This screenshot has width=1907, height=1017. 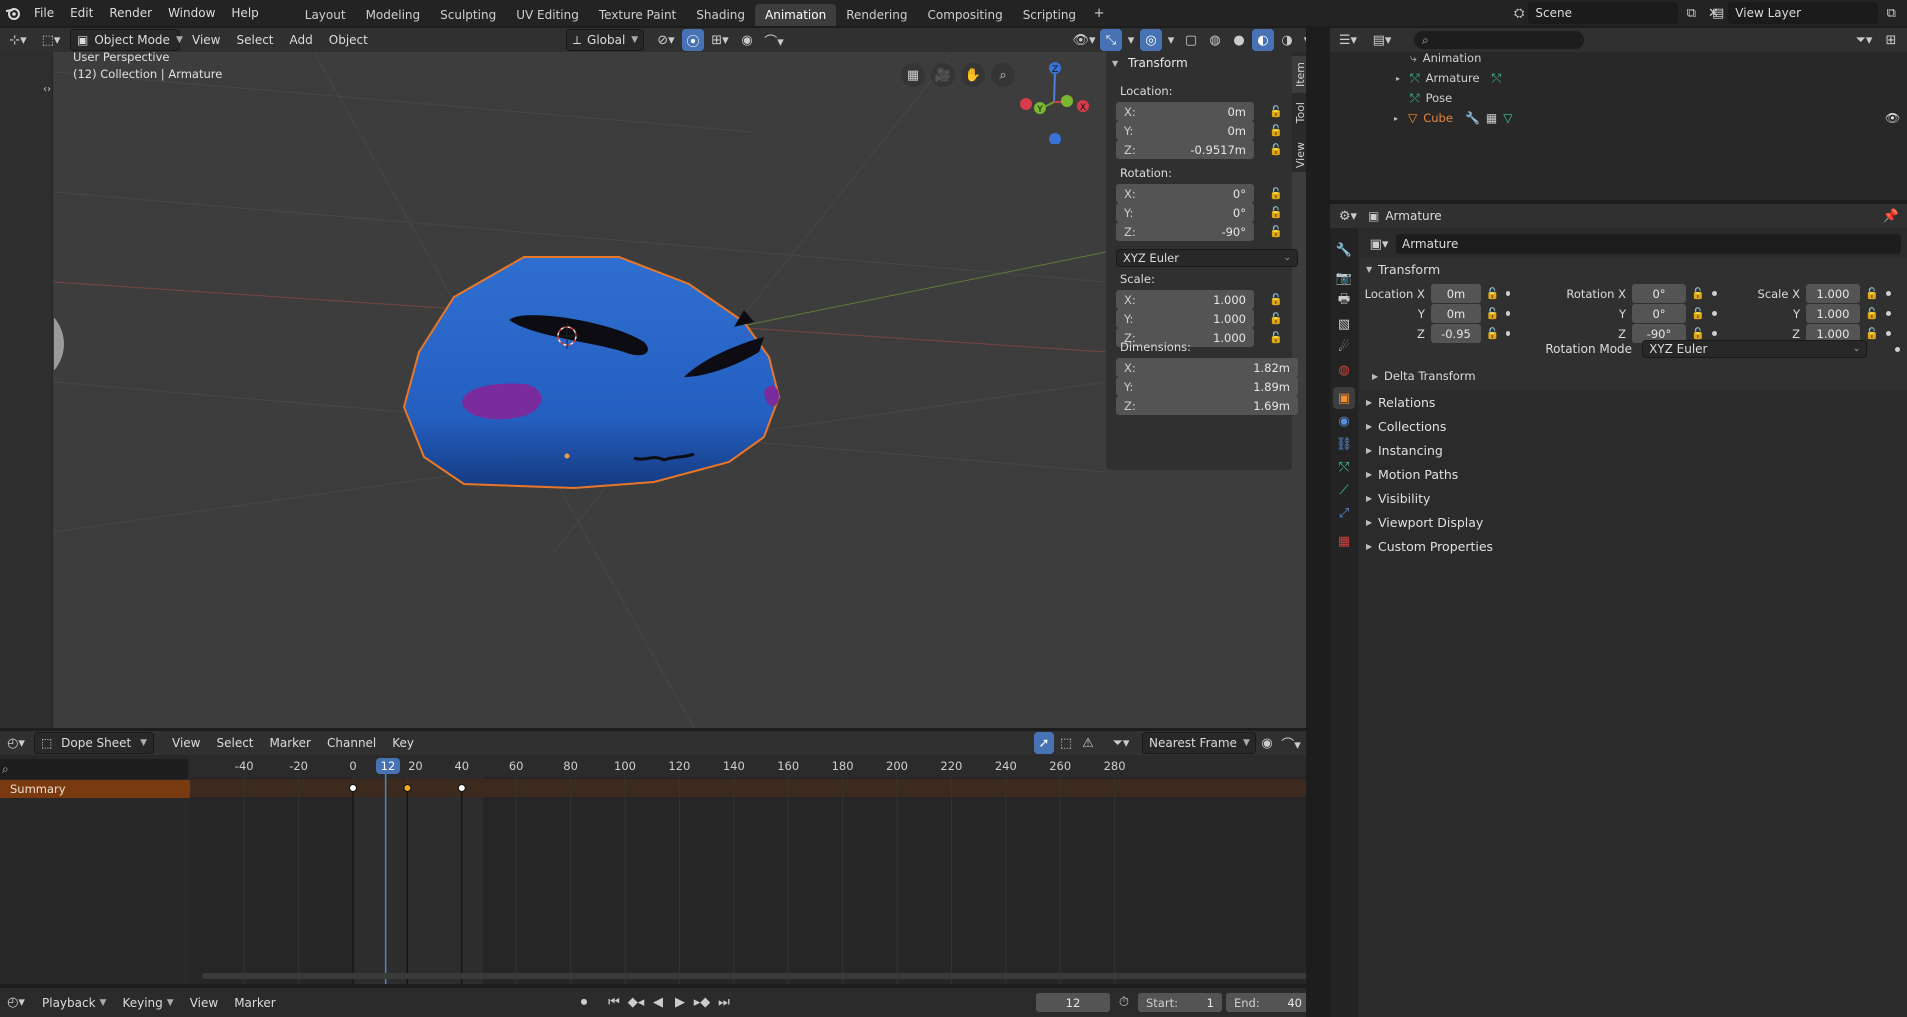 What do you see at coordinates (1151, 40) in the screenshot?
I see `overlays-icon: ◎` at bounding box center [1151, 40].